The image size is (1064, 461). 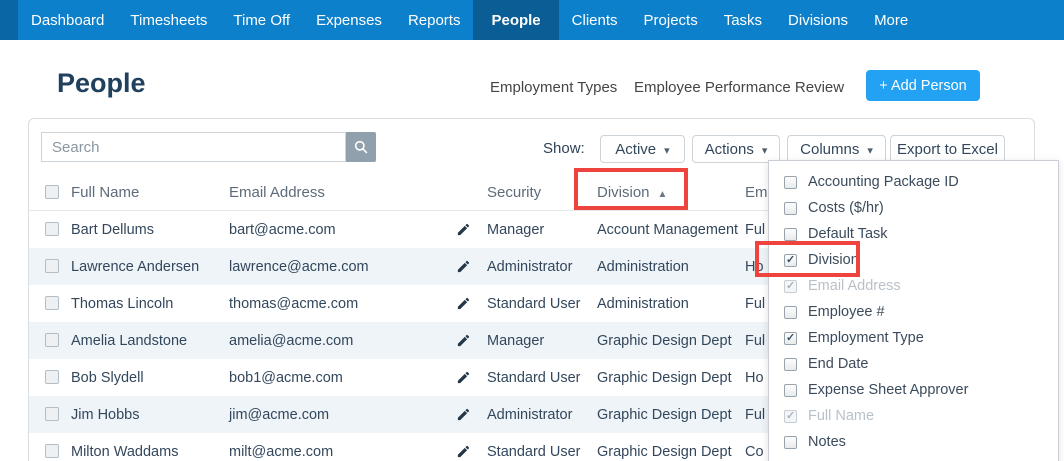 I want to click on cell-employment-type: Ho, so click(x=754, y=267).